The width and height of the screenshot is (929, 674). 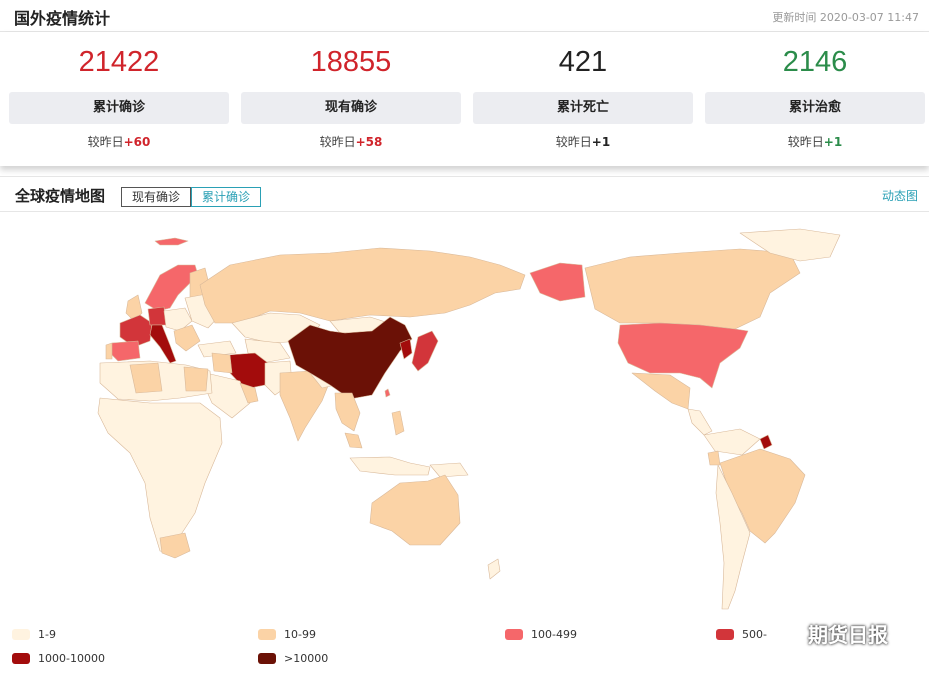 I want to click on country-png, so click(x=449, y=470).